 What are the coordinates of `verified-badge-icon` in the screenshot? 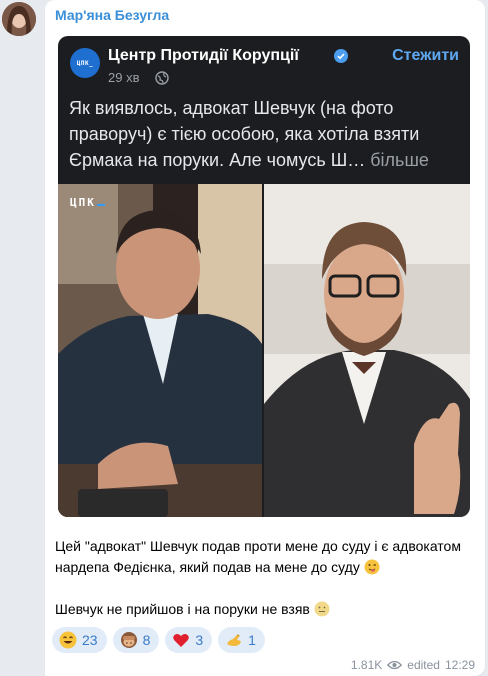 It's located at (341, 56).